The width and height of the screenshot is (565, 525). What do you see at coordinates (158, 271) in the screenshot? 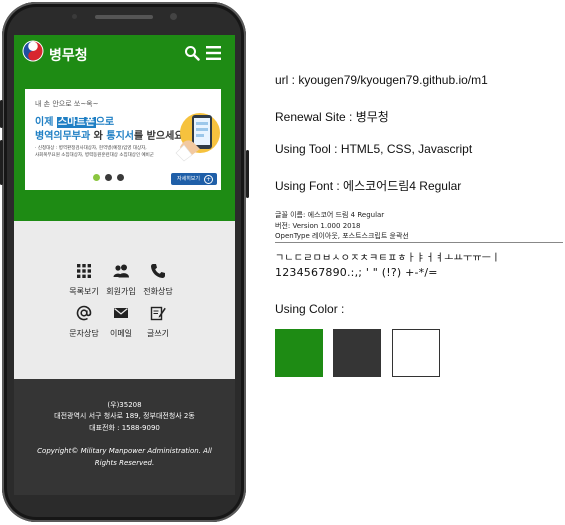
I see `phone-icon` at bounding box center [158, 271].